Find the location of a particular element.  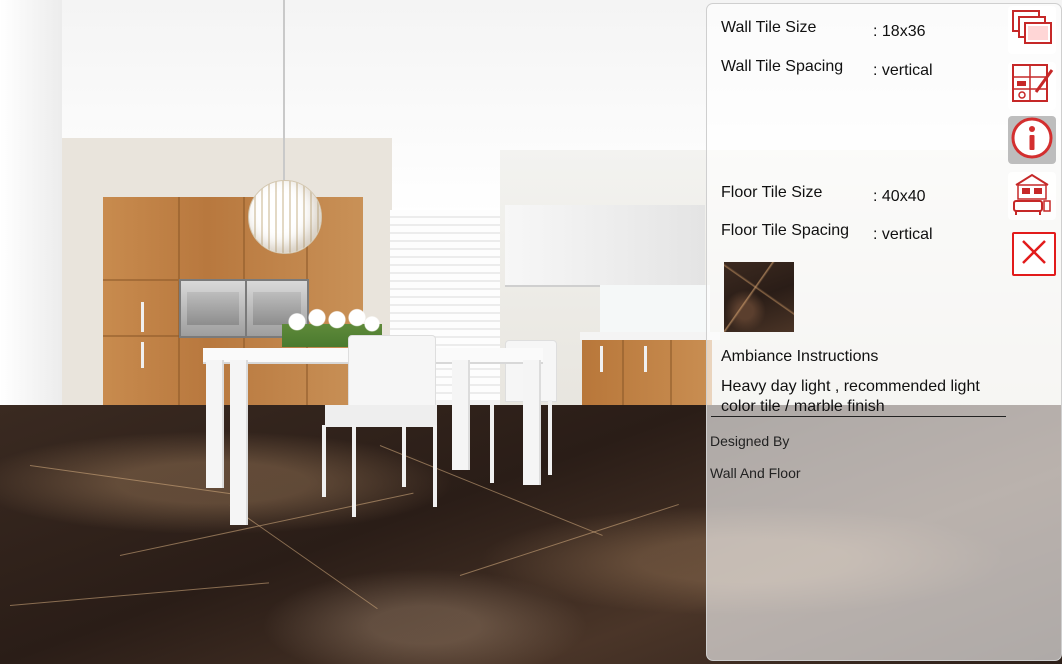

wall-tile-size-label: Wall Tile Size is located at coordinates (769, 27).